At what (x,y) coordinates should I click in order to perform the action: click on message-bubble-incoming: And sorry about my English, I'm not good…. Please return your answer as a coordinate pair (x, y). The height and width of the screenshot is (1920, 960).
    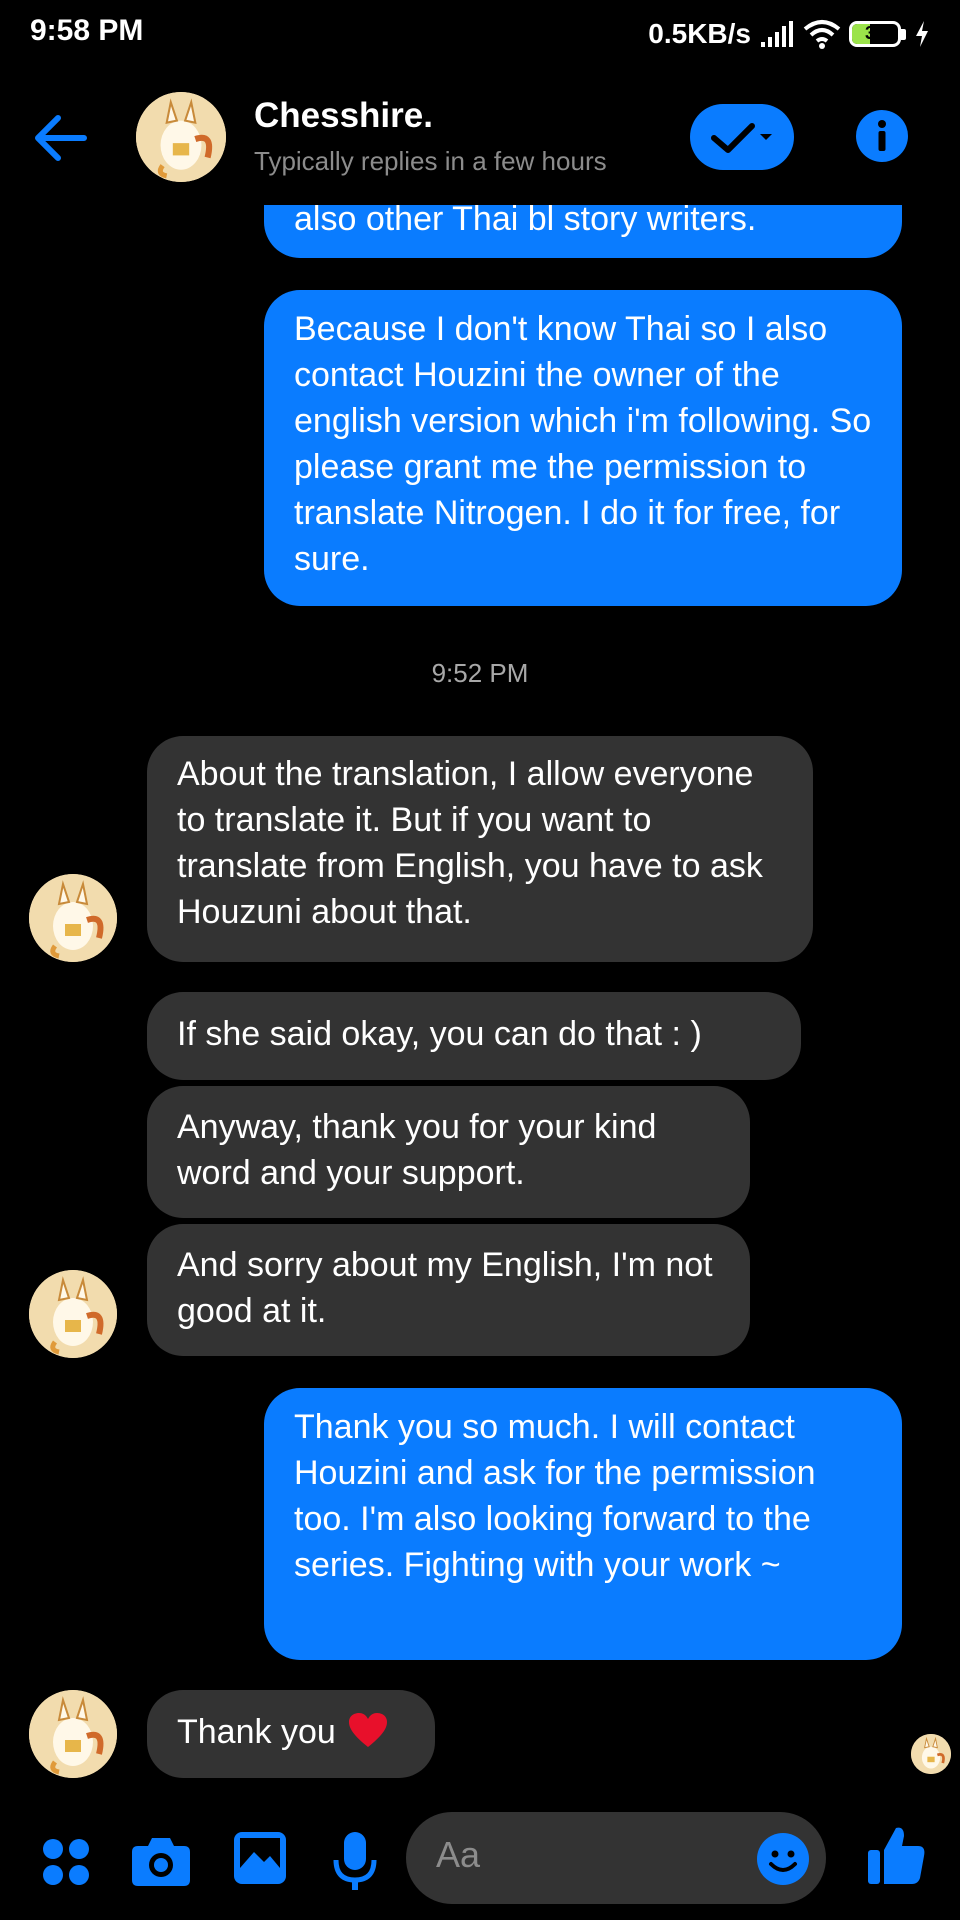
    Looking at the image, I should click on (448, 1290).